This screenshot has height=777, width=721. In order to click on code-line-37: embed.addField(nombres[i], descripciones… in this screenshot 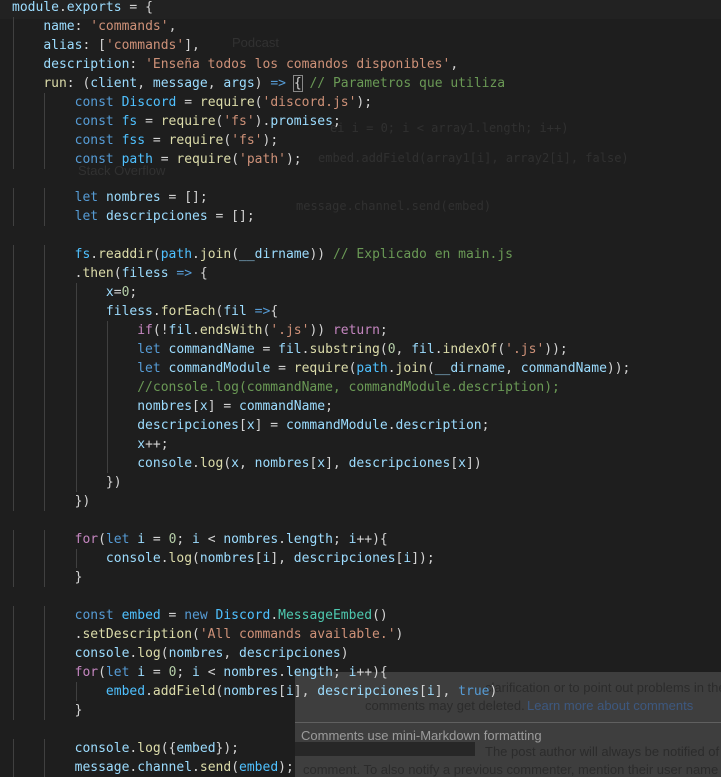, I will do `click(254, 691)`.